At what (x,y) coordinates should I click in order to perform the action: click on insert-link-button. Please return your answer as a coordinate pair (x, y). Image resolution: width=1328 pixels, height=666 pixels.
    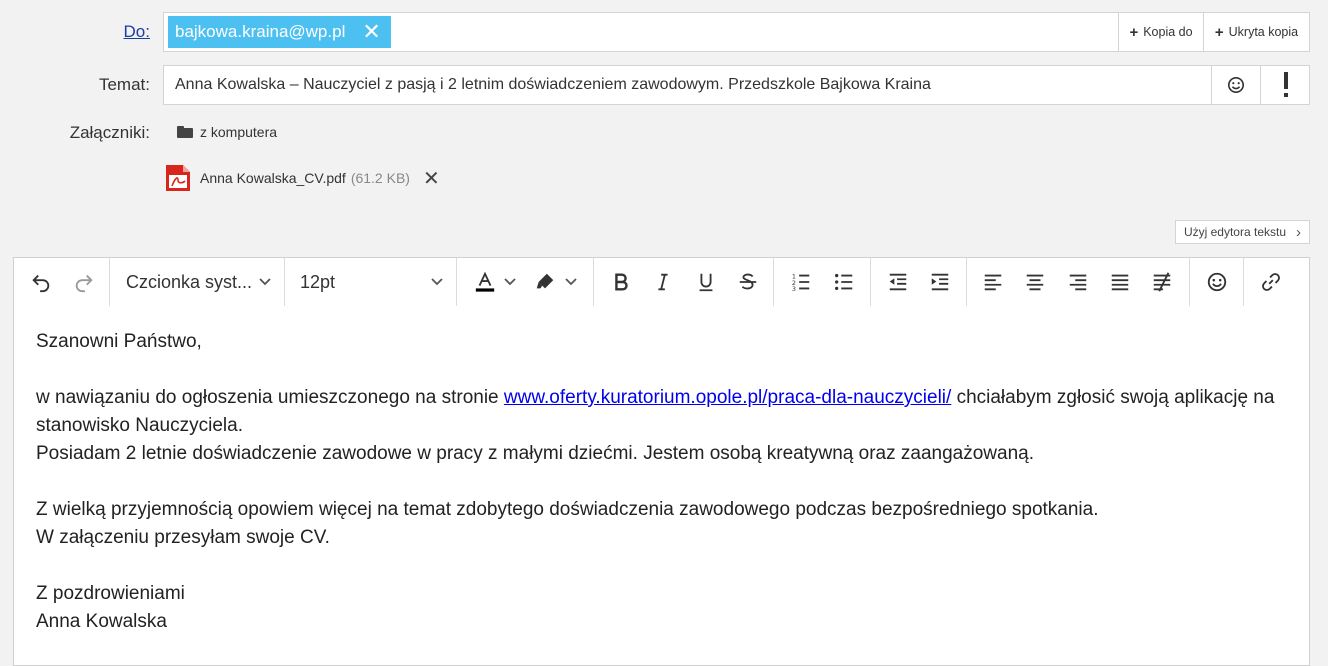
    Looking at the image, I should click on (1271, 282).